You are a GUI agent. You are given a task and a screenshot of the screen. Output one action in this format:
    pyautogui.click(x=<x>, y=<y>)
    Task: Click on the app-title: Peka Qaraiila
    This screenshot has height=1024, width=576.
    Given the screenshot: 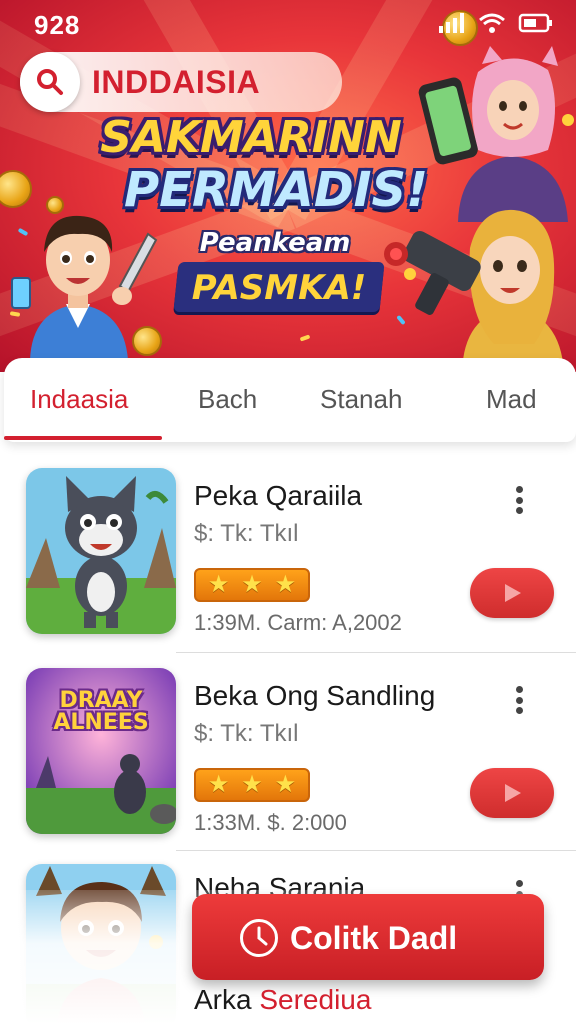 What is the action you would take?
    pyautogui.click(x=278, y=496)
    